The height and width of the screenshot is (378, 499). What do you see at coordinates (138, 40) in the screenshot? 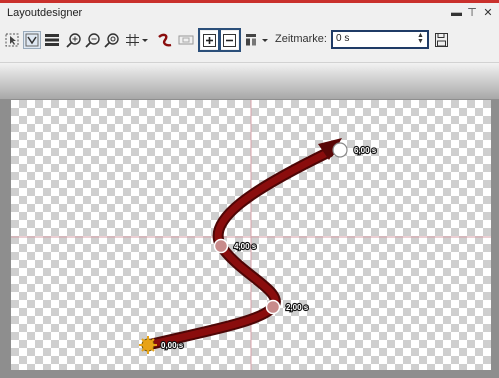
I see `grid-icon` at bounding box center [138, 40].